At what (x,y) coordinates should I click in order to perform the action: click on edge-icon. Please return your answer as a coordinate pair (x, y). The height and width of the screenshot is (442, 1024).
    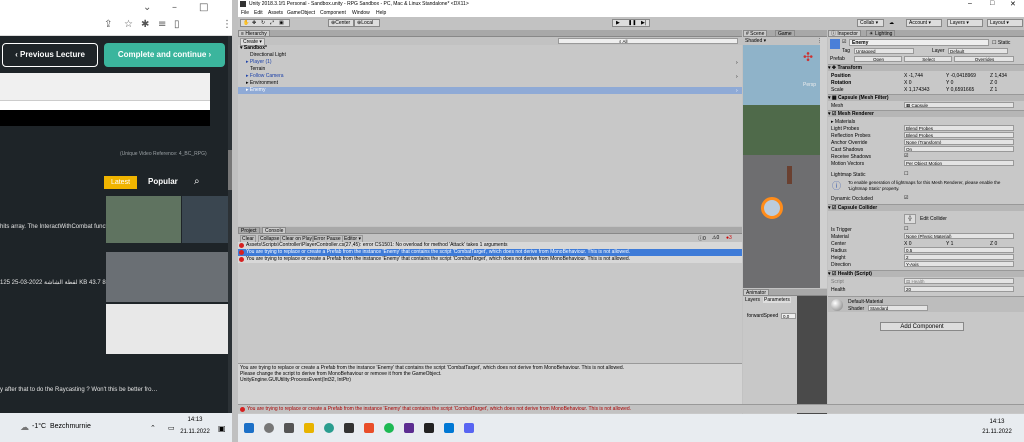
    Looking at the image, I should click on (329, 428).